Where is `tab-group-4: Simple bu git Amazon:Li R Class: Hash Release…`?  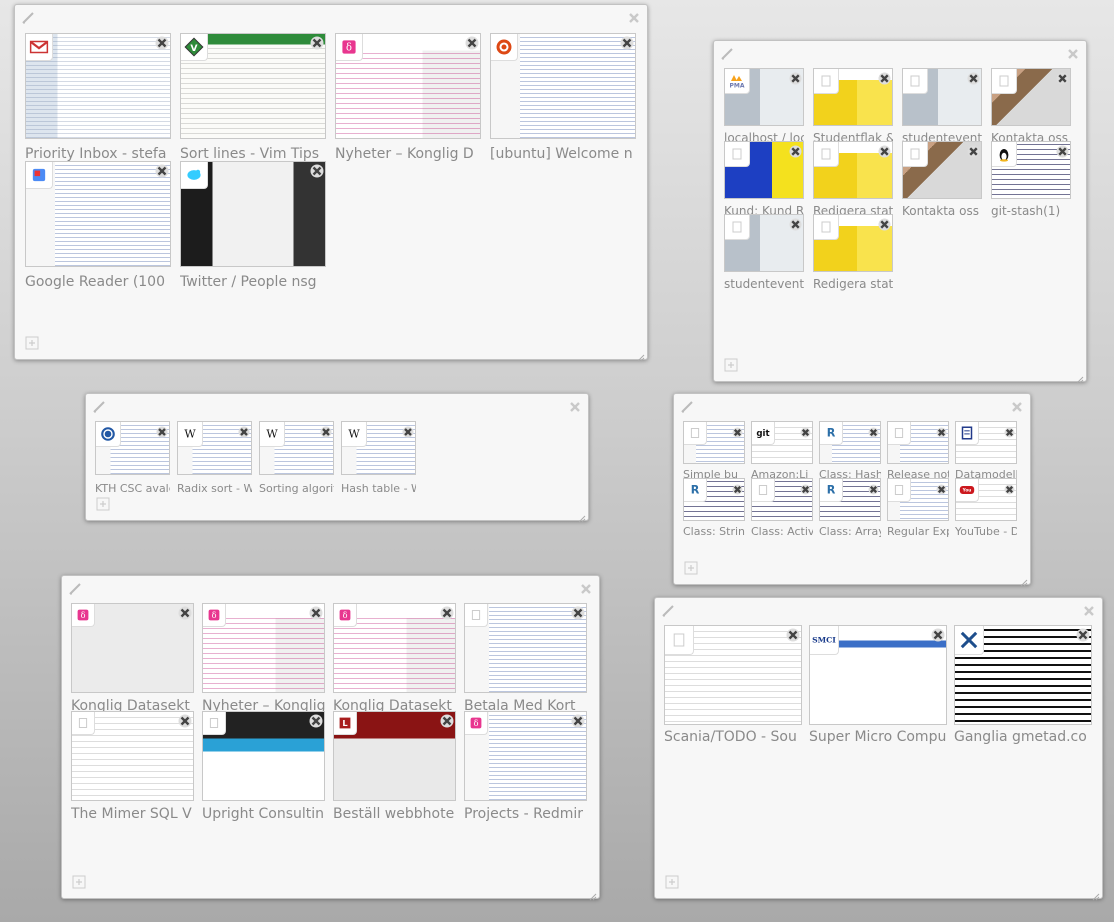 tab-group-4: Simple bu git Amazon:Li R Class: Hash Release… is located at coordinates (852, 490).